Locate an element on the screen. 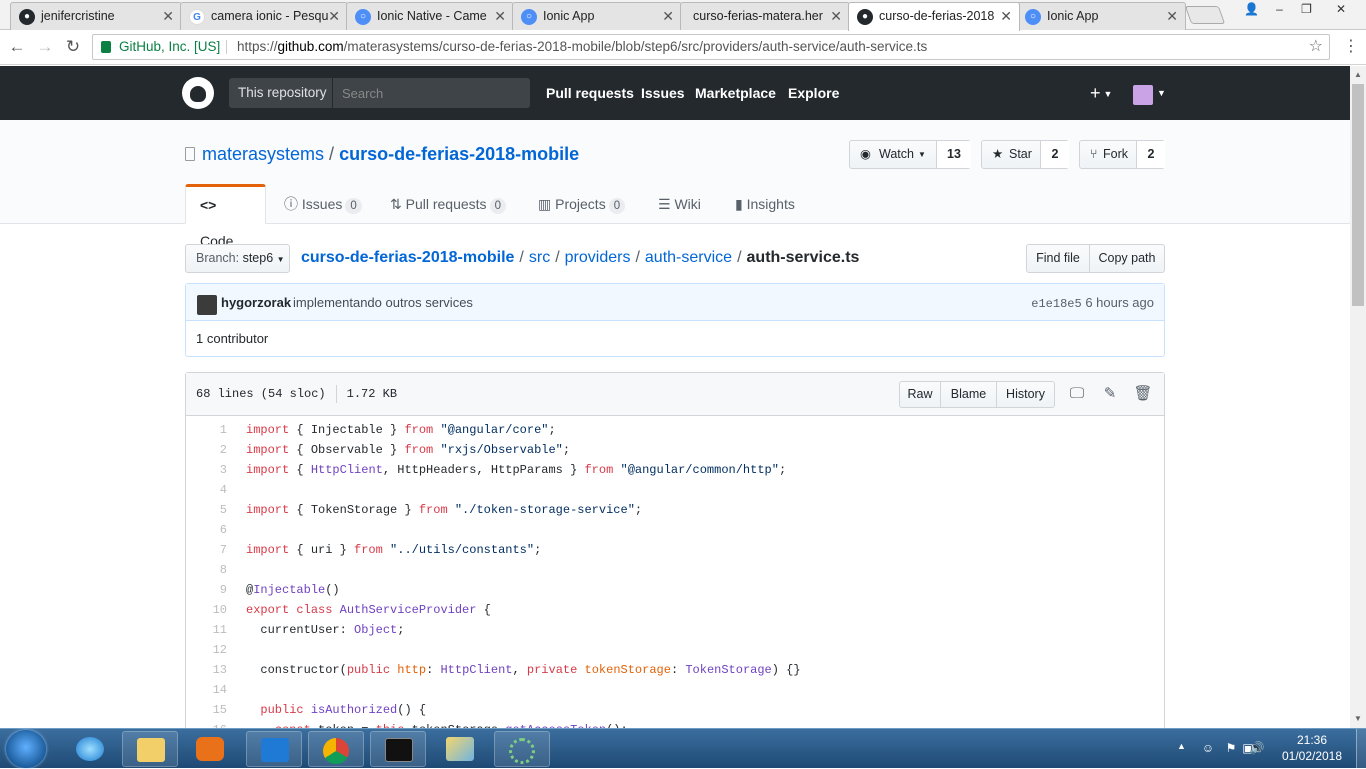 This screenshot has width=1366, height=769. line-number: 4 is located at coordinates (206, 490).